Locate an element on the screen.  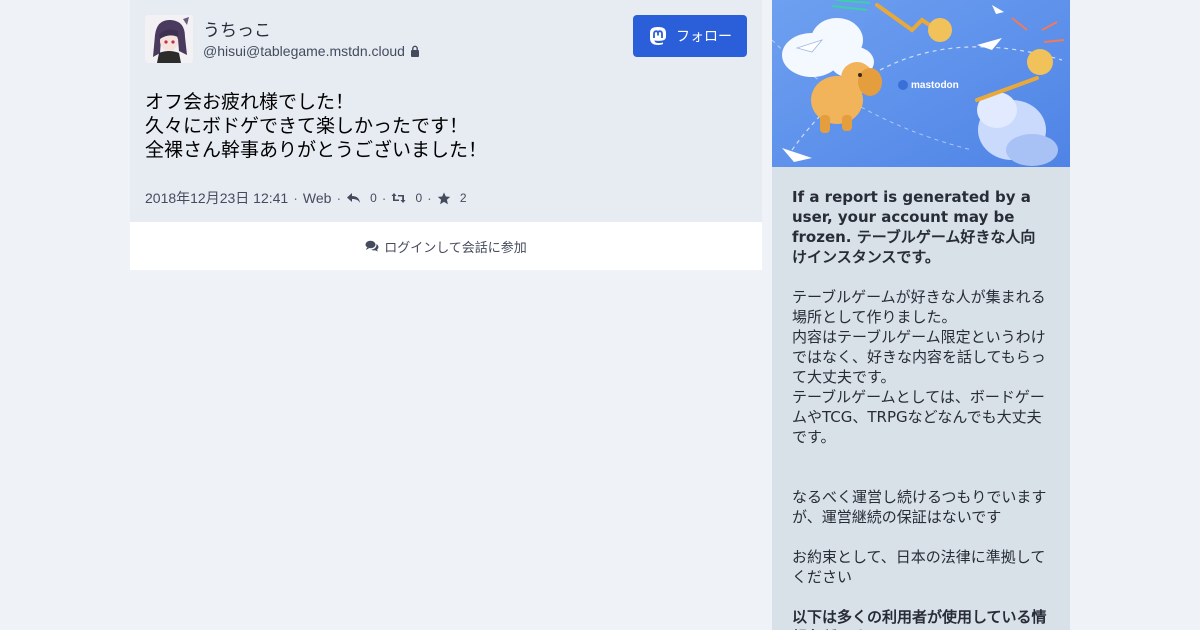
mastodon-hero-illustration: mastodon is located at coordinates (921, 83).